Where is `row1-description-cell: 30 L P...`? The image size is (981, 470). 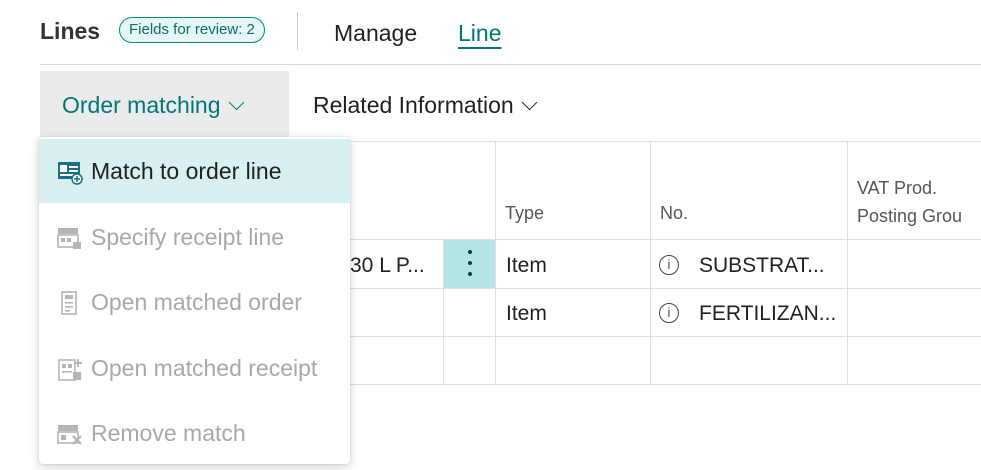 row1-description-cell: 30 L P... is located at coordinates (387, 266).